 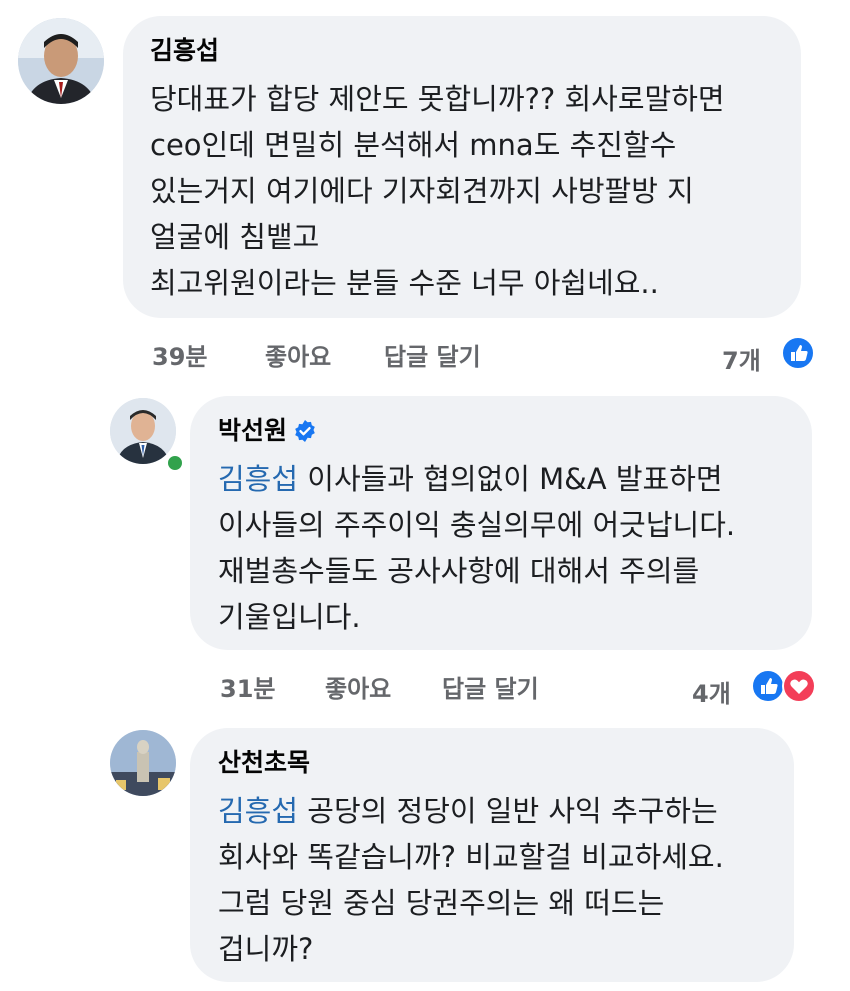 What do you see at coordinates (799, 686) in the screenshot?
I see `love-icon` at bounding box center [799, 686].